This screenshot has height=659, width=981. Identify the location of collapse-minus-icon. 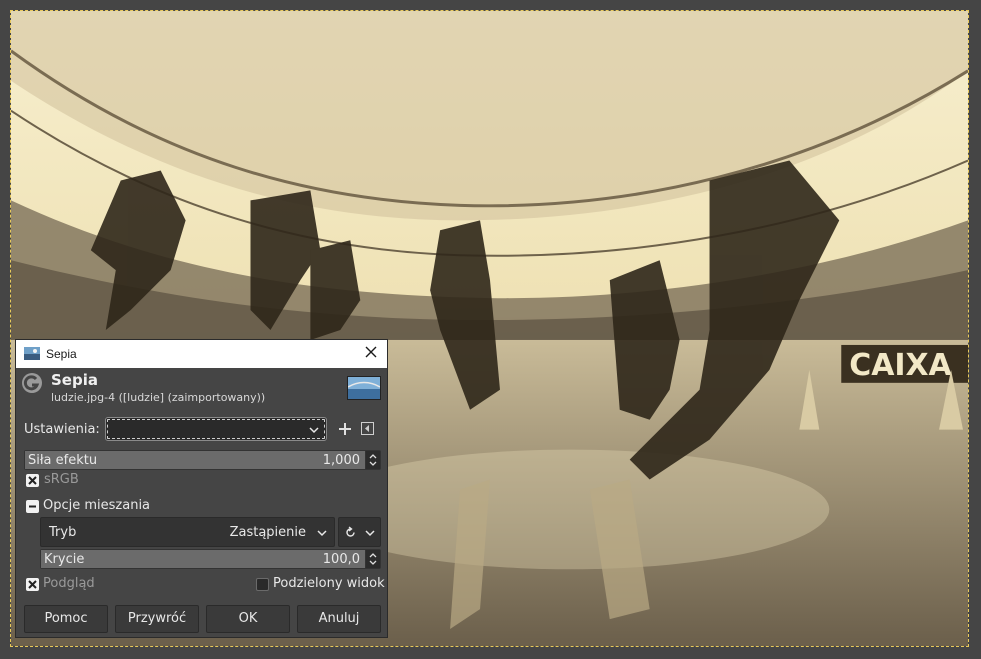
(32, 506).